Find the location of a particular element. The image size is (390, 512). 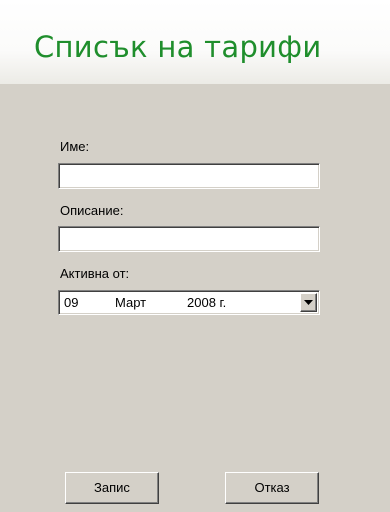

cancel-button: Отказ is located at coordinates (272, 488).